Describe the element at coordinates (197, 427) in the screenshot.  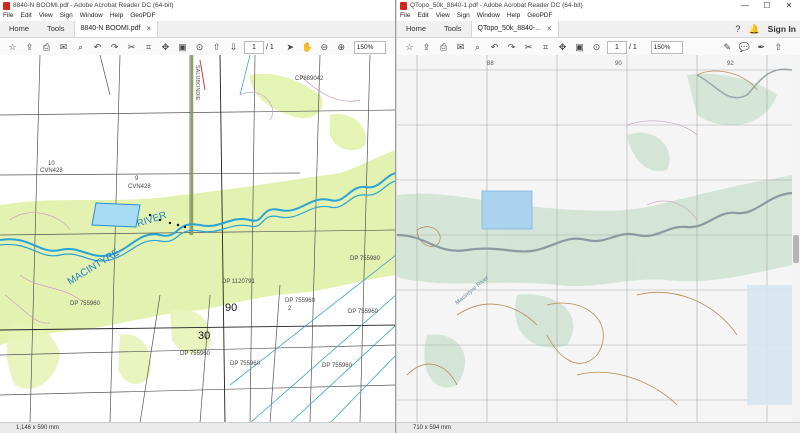
I see `left-status-bar: 1,146 x 590 mm` at that location.